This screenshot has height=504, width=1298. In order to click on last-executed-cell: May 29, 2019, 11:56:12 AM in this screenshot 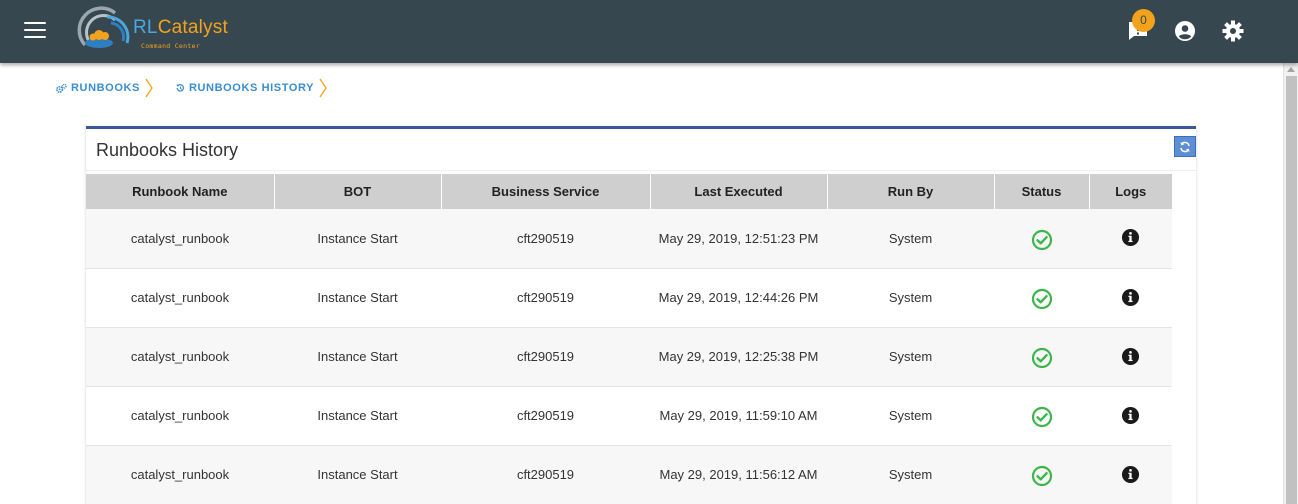, I will do `click(738, 474)`.